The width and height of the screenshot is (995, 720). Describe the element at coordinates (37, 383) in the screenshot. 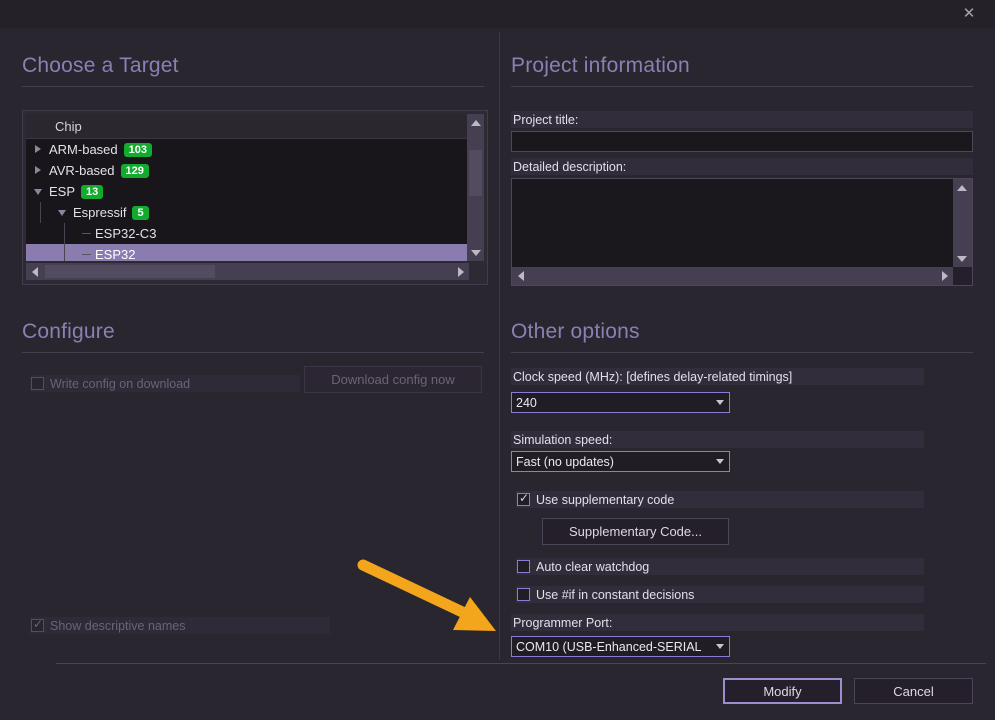

I see `write-config-checkbox` at that location.